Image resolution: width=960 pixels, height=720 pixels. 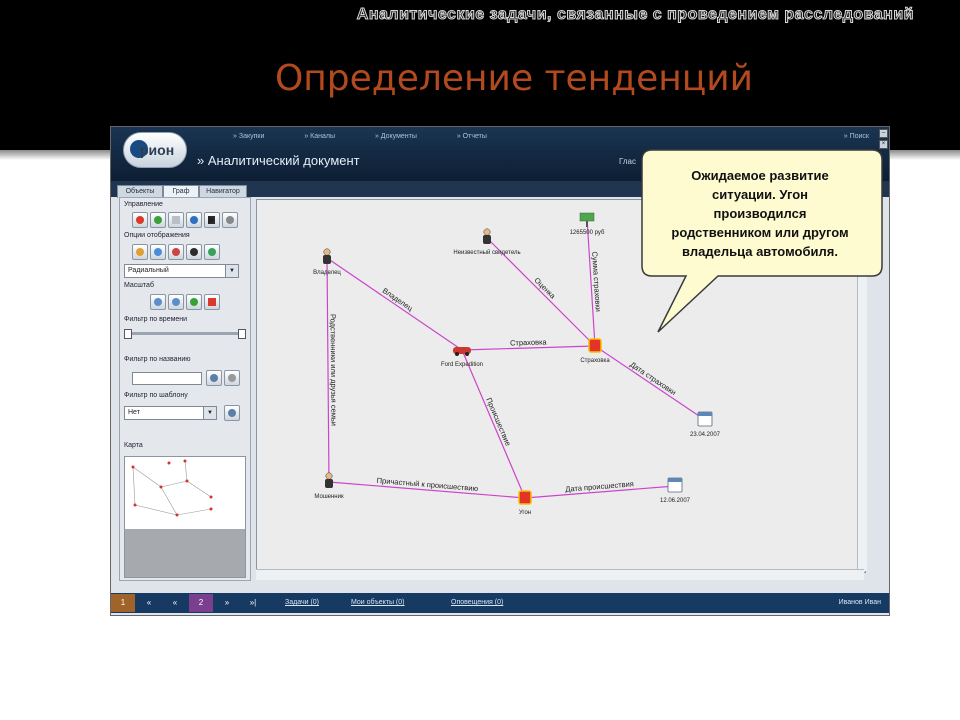 I want to click on grid-button, so click(x=176, y=220).